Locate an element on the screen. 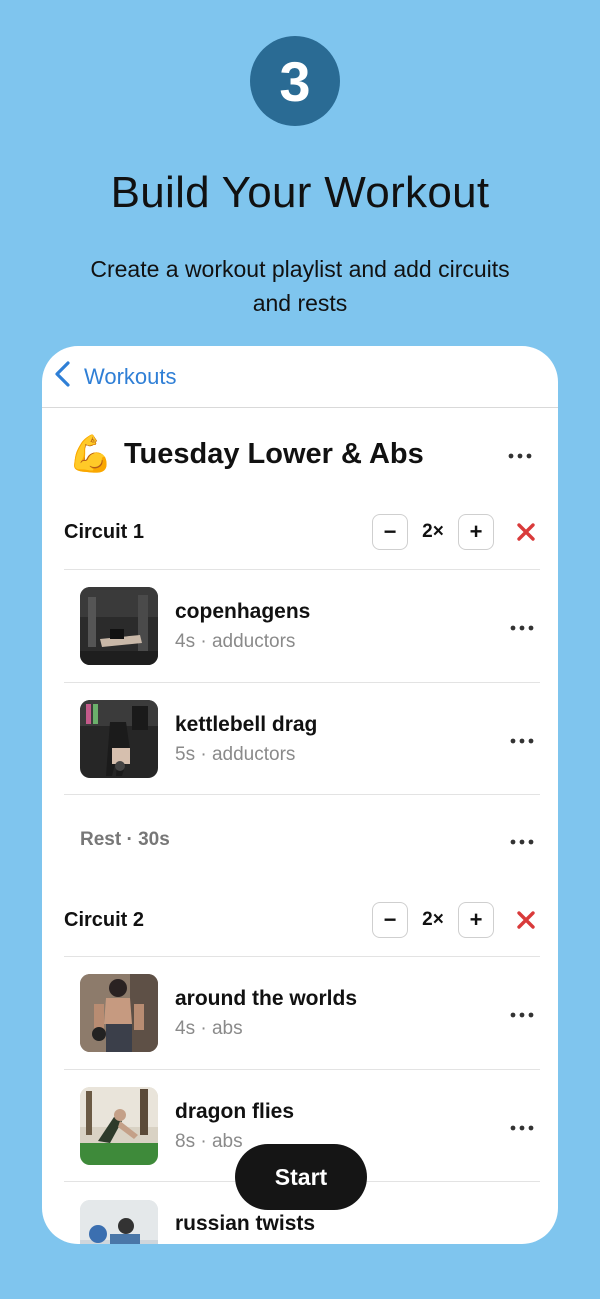  exercise-name: copenhagens is located at coordinates (243, 611).